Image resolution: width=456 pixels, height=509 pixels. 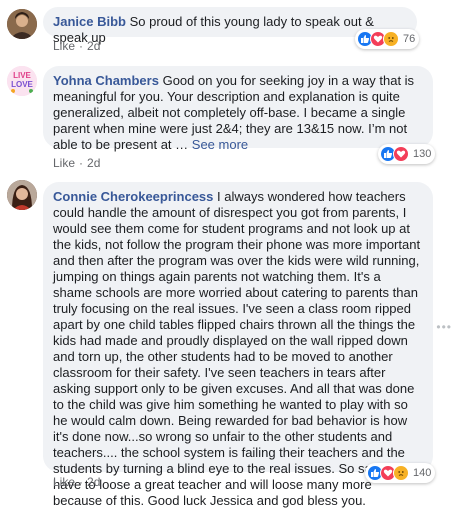 I want to click on reaction-summary: 76, so click(x=387, y=39).